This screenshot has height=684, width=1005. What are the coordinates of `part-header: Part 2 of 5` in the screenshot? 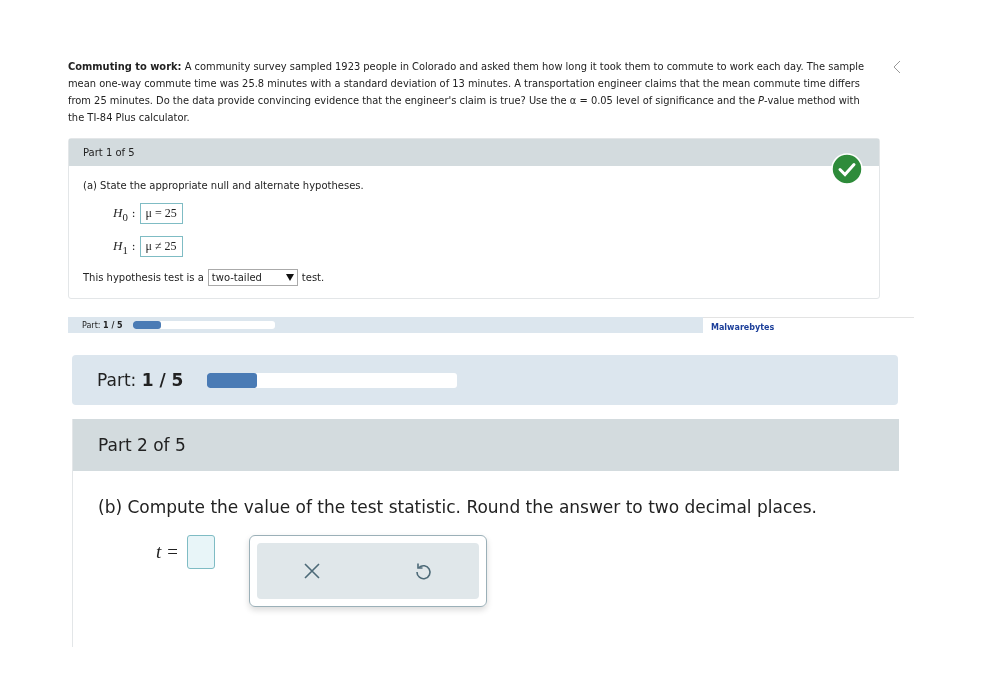 It's located at (486, 445).